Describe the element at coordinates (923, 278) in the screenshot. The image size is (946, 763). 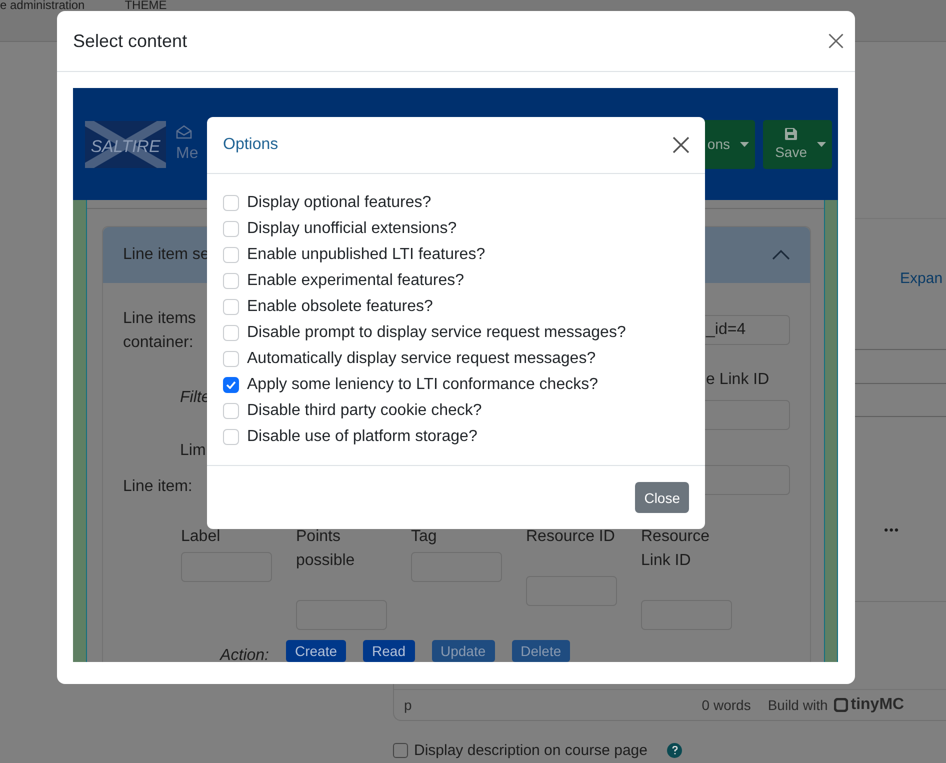
I see `expand-link: Expan` at that location.